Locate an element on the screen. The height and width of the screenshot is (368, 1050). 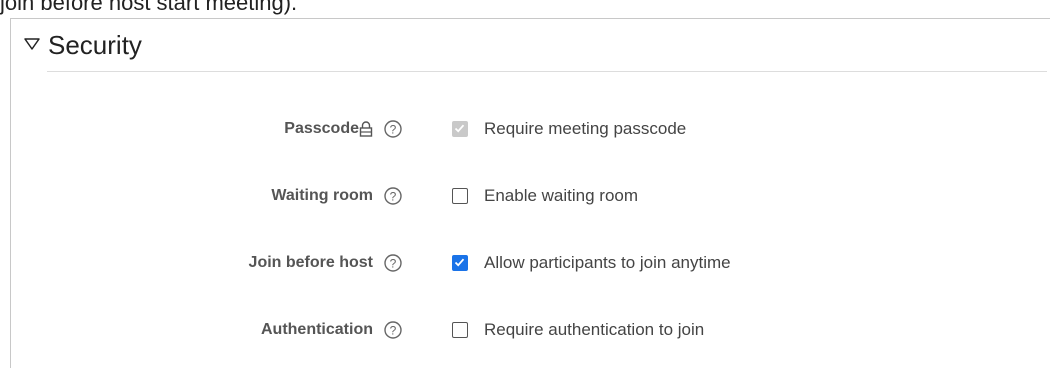
waiting-room-option-text: Enable waiting room is located at coordinates (561, 195).